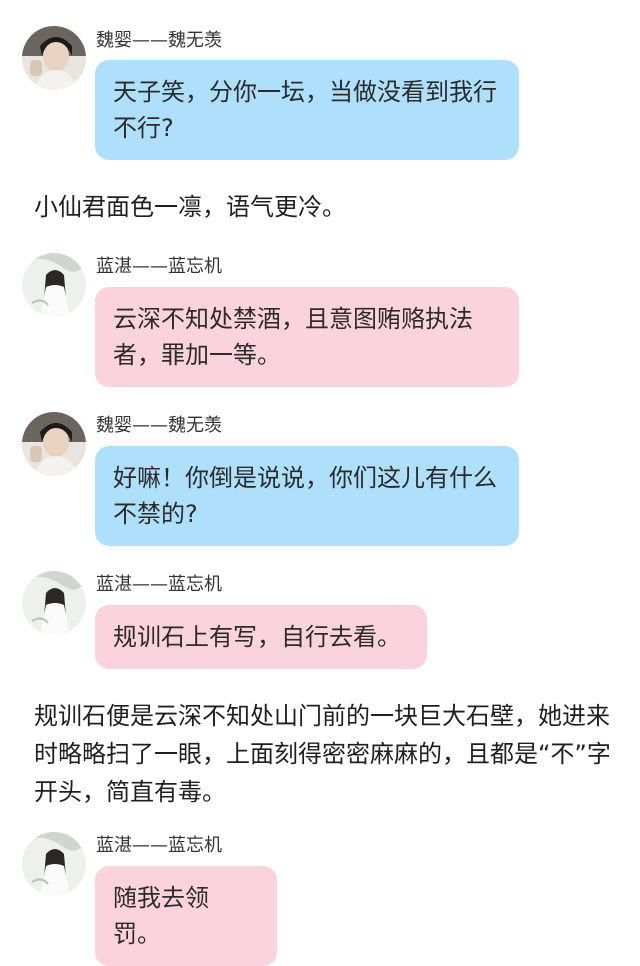  What do you see at coordinates (261, 637) in the screenshot?
I see `message-bubble: 规训石上有写，自行去看。` at bounding box center [261, 637].